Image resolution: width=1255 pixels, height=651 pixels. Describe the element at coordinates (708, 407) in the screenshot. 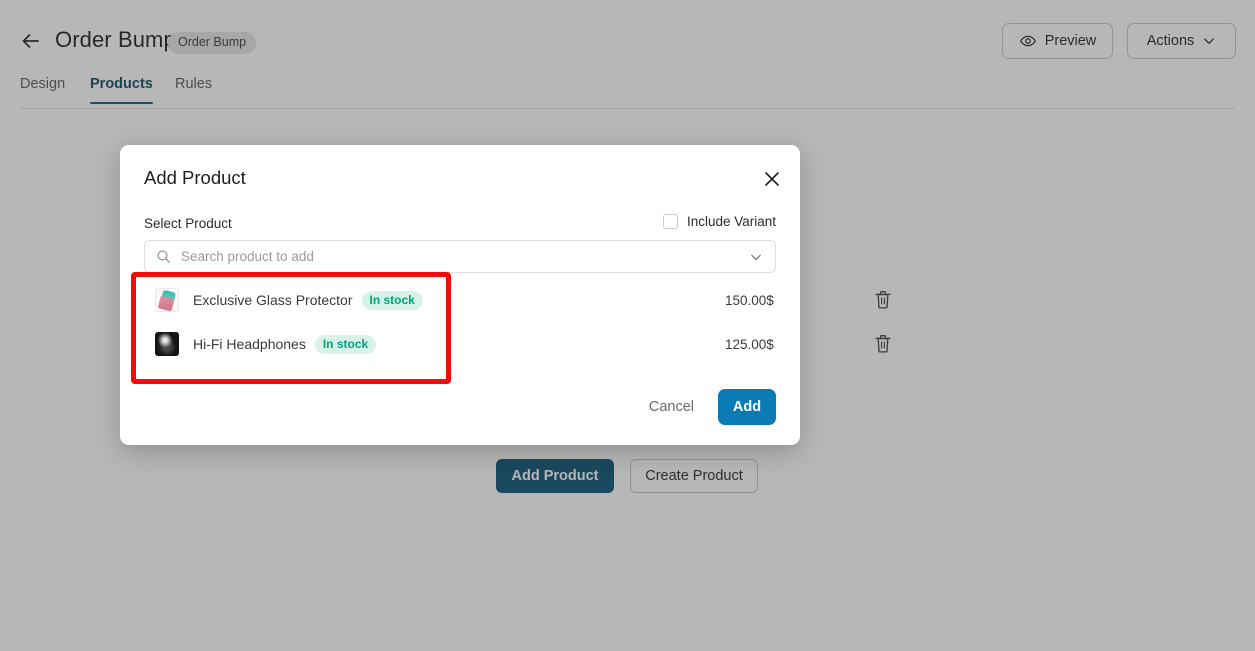

I see `dialog-footer: Cancel Add` at that location.